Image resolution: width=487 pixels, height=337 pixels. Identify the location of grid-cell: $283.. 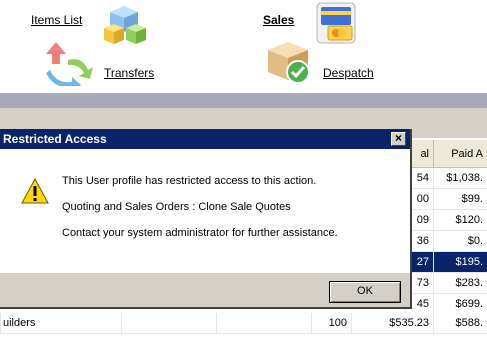
(460, 283).